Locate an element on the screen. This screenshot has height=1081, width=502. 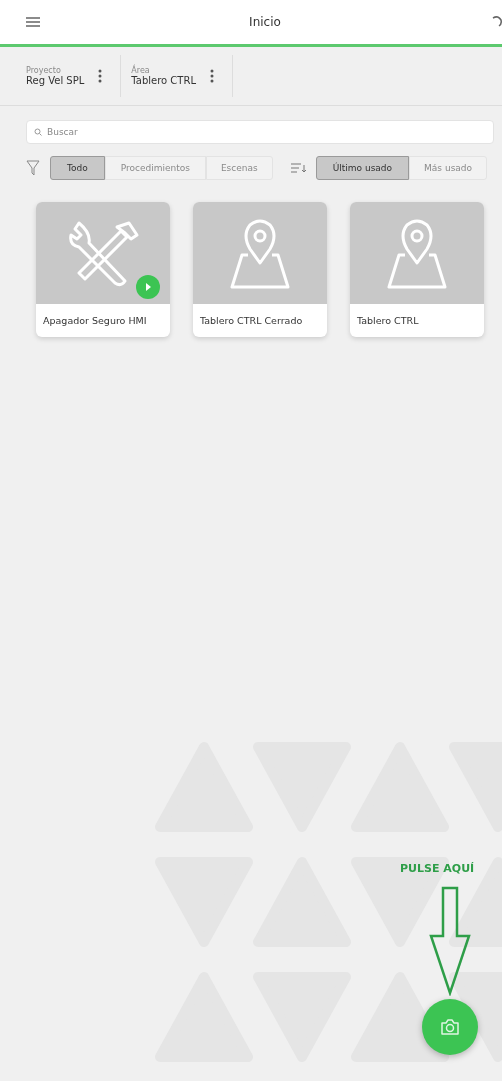
menu-icon is located at coordinates (33, 22).